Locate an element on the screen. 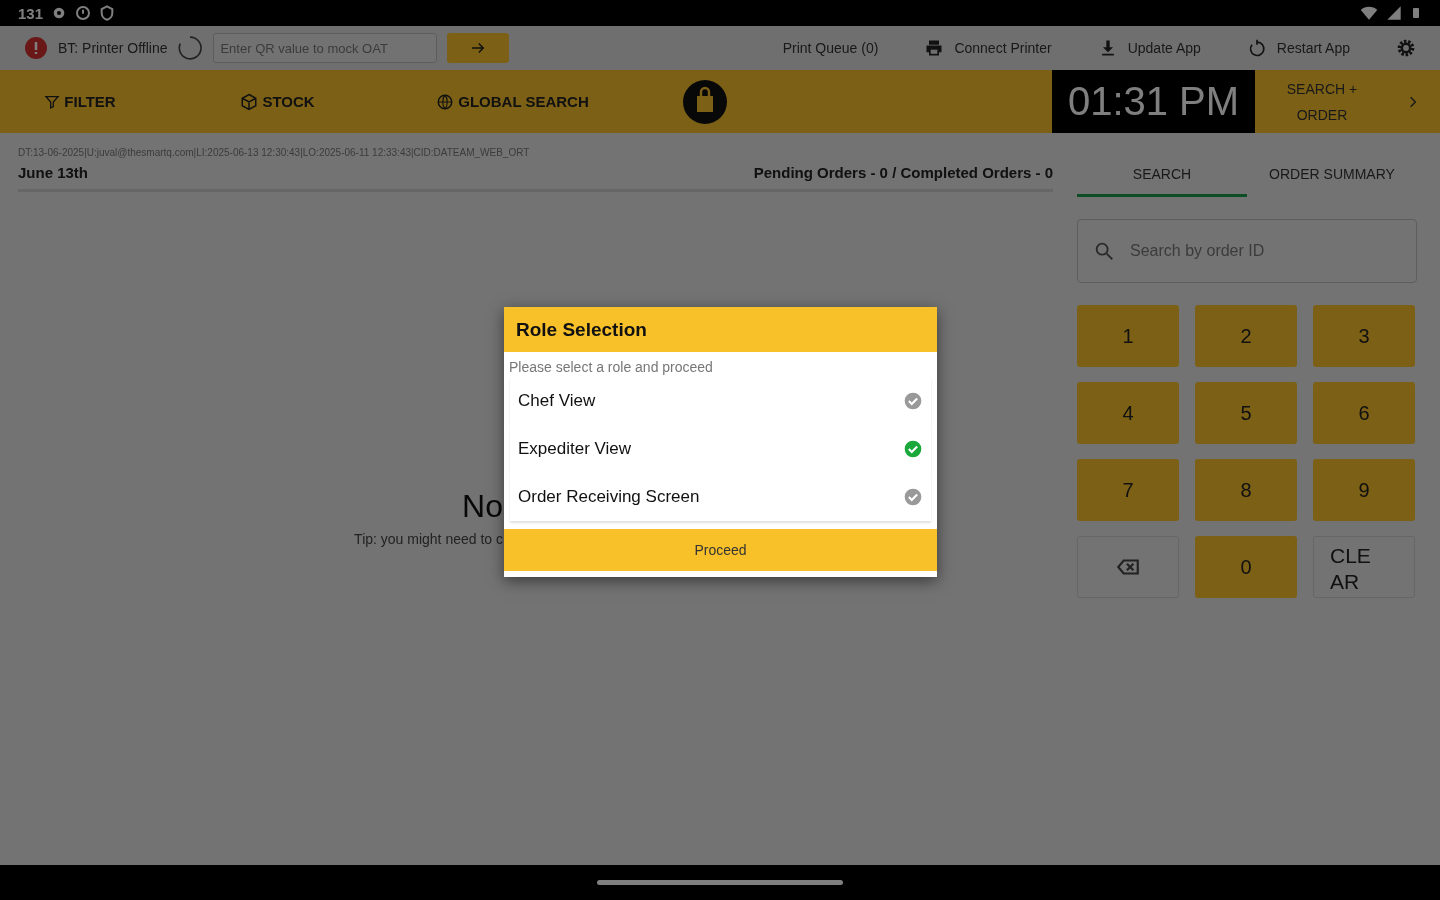  order-date: June 13th is located at coordinates (53, 172).